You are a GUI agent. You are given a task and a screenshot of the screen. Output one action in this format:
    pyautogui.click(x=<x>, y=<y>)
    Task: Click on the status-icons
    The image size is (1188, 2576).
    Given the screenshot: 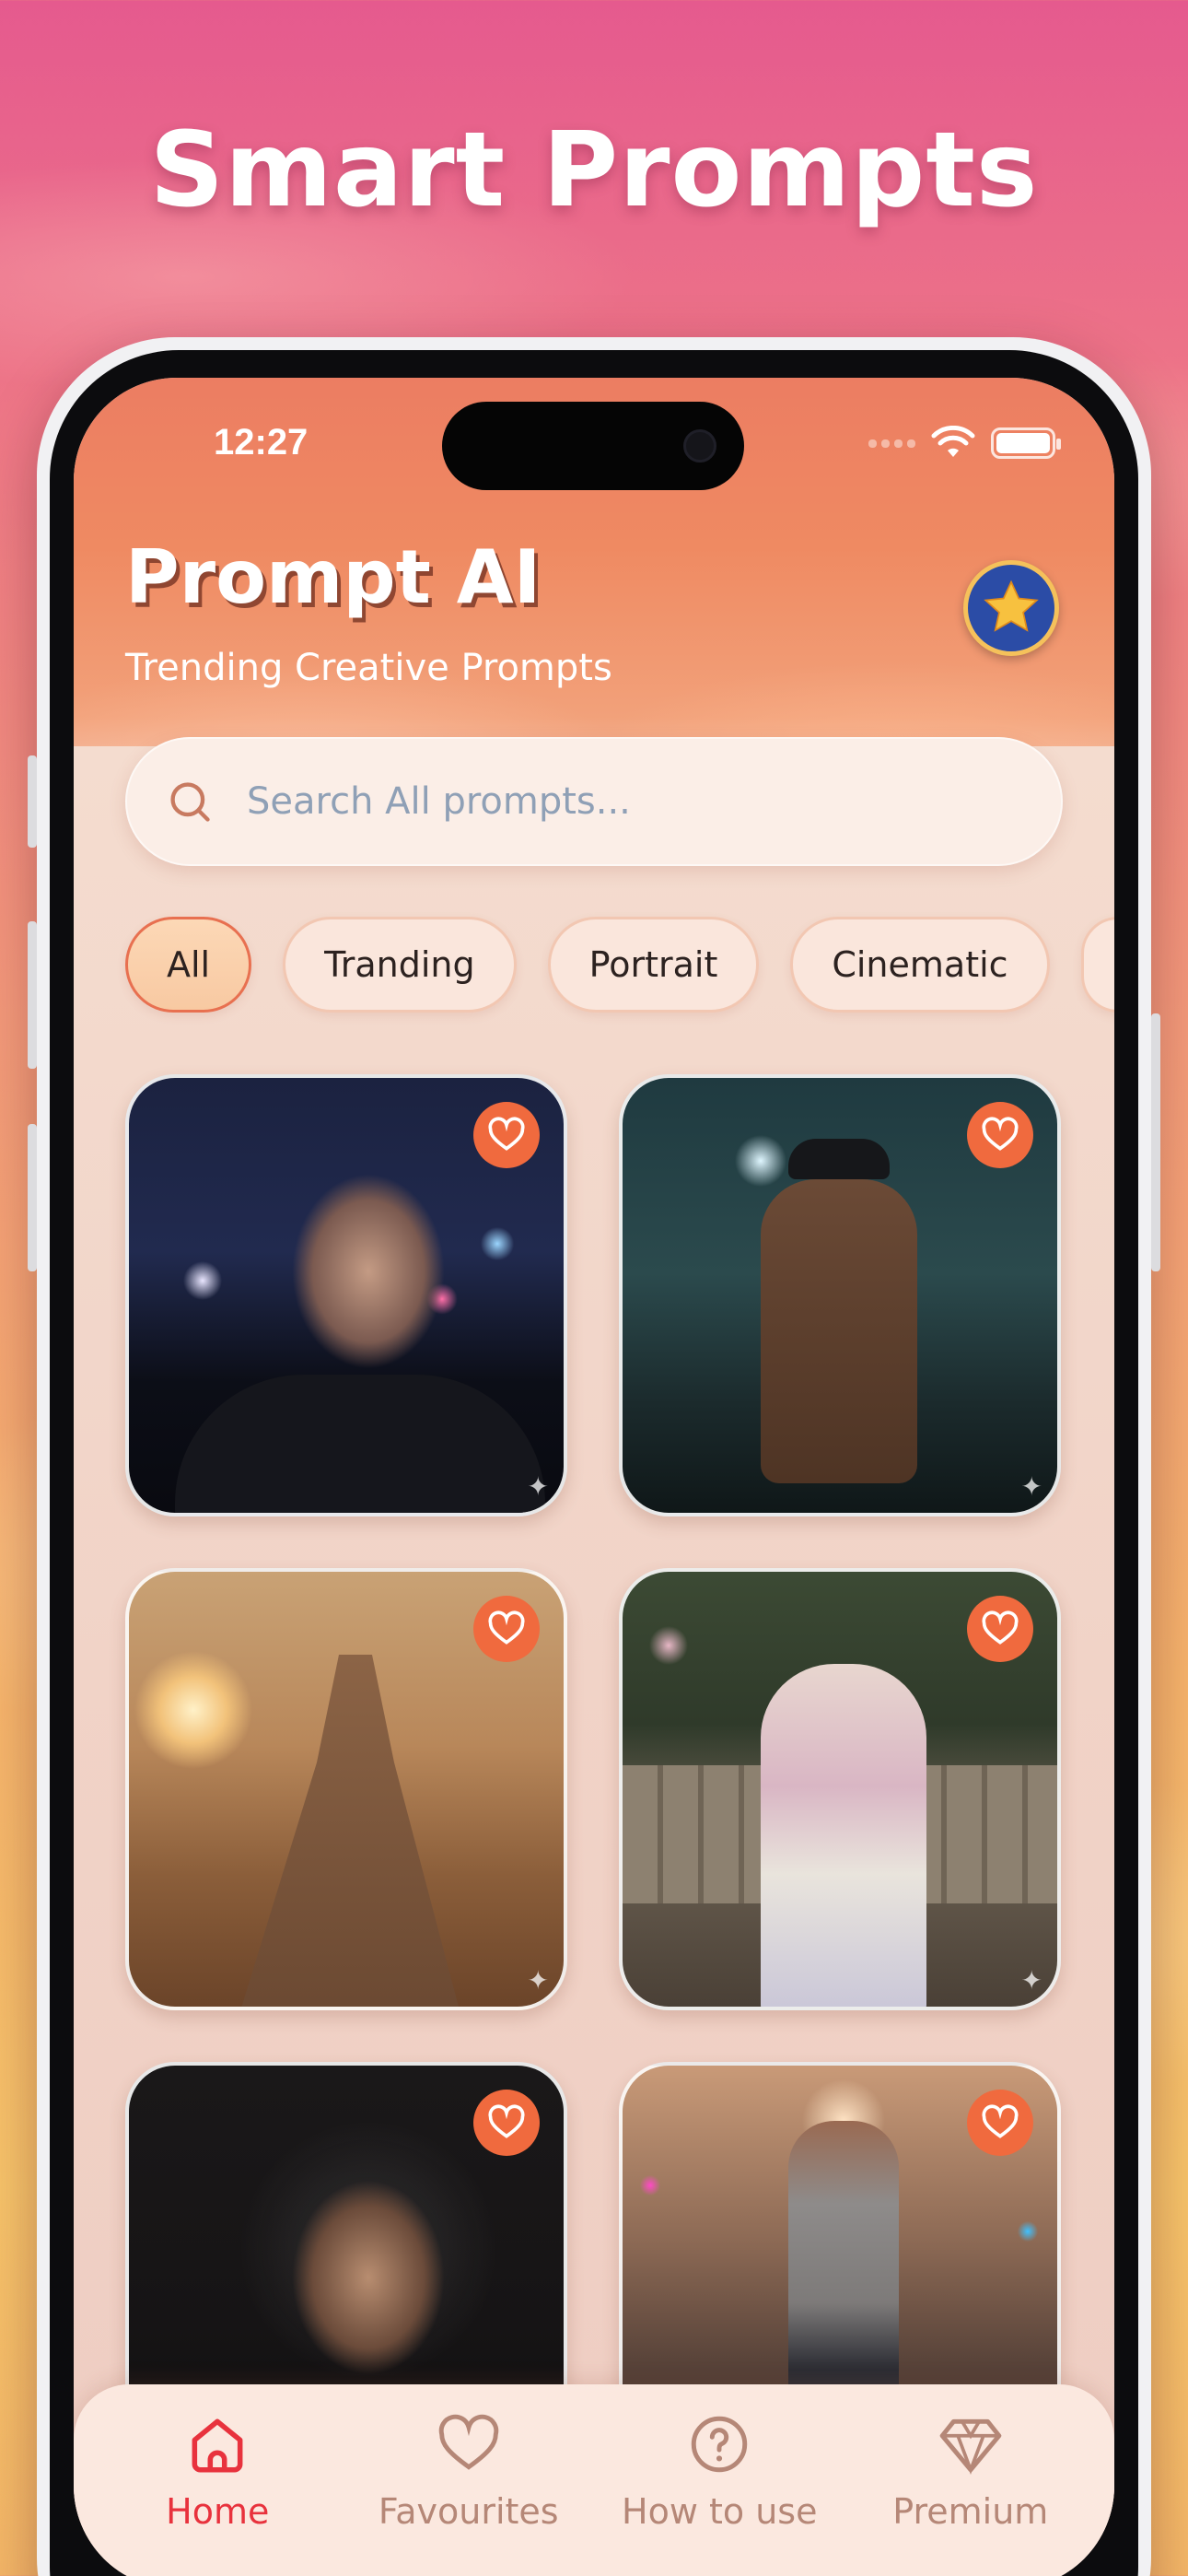 What is the action you would take?
    pyautogui.click(x=964, y=443)
    